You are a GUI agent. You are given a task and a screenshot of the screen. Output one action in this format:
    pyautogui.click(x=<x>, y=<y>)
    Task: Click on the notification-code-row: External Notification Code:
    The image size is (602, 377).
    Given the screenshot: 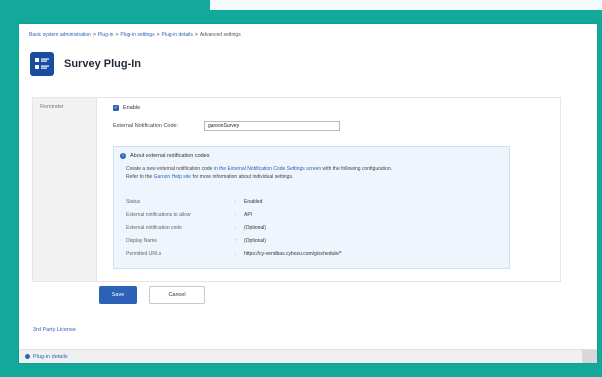 What is the action you would take?
    pyautogui.click(x=226, y=126)
    